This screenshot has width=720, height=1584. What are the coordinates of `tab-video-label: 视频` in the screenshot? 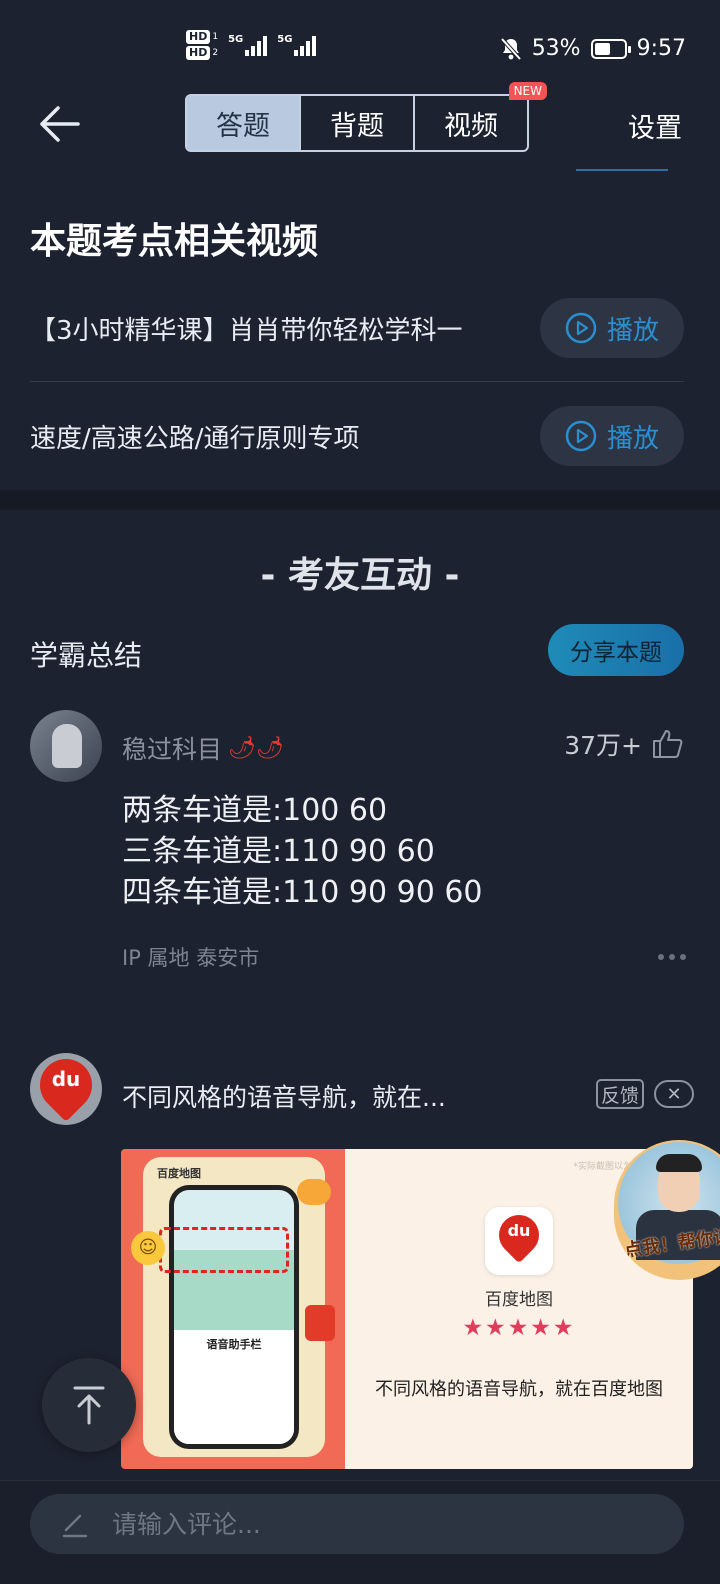 It's located at (471, 126).